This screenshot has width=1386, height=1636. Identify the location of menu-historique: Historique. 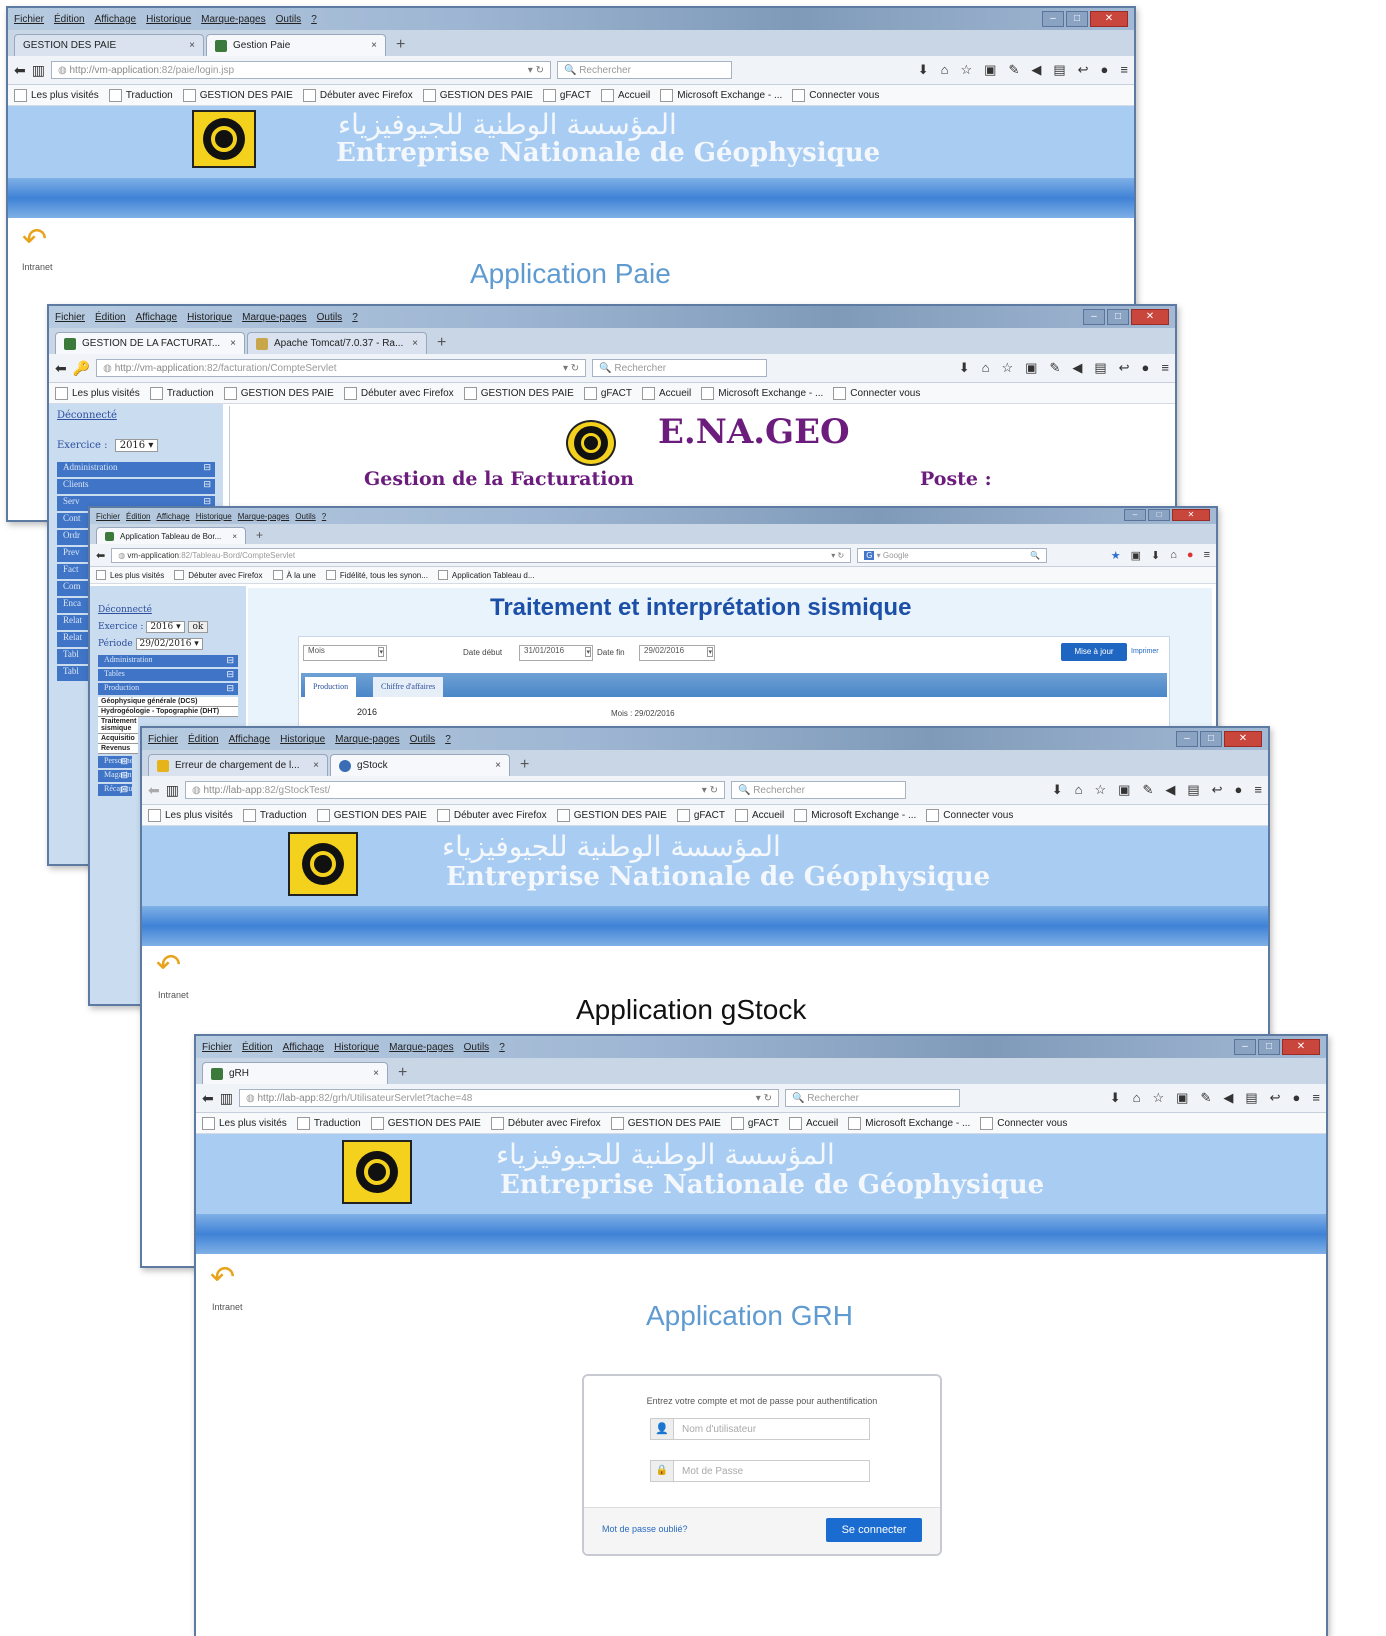
(209, 317).